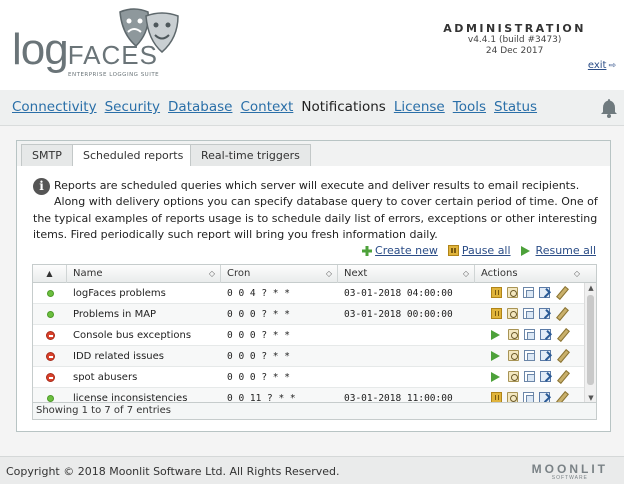 The width and height of the screenshot is (624, 484). What do you see at coordinates (54, 107) in the screenshot?
I see `nav-connectivity: Connectivity` at bounding box center [54, 107].